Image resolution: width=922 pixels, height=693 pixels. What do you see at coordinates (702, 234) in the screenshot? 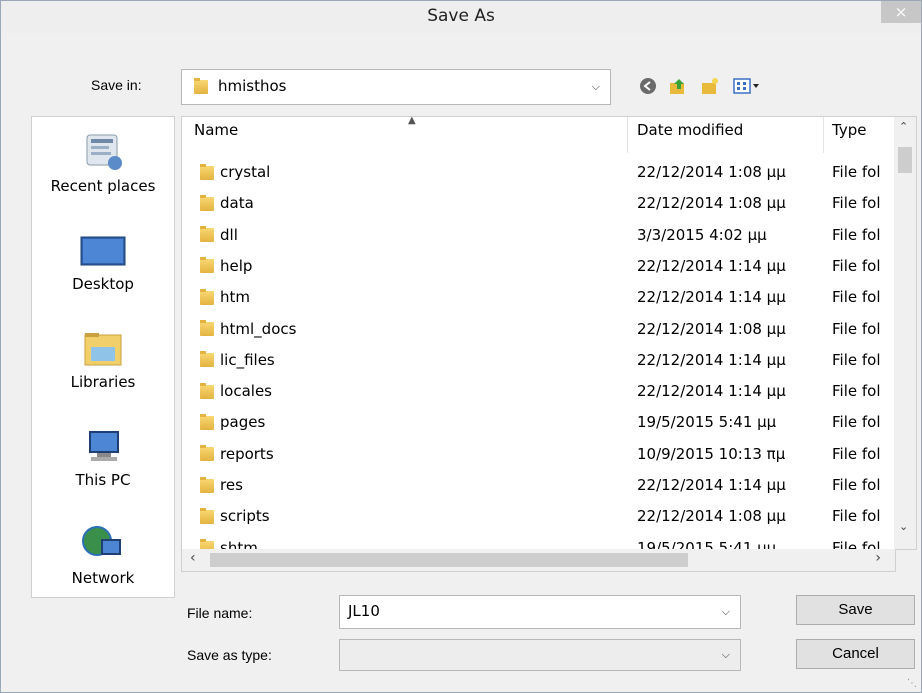
I see `date-modified-cell: 3/3/2015 4:02 μμ` at bounding box center [702, 234].